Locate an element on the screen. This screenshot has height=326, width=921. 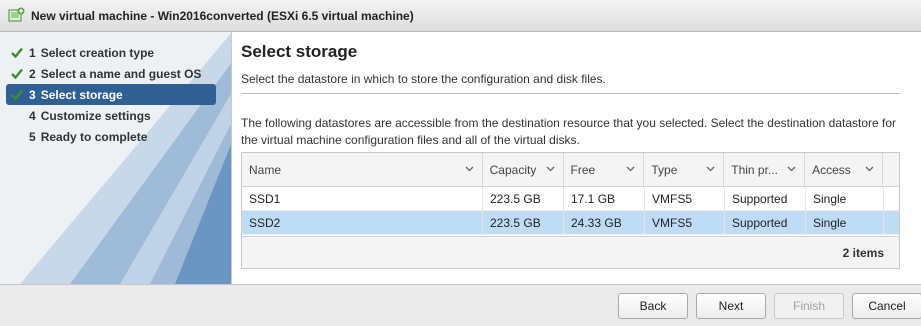
wizard-step-3: 3 Select storage is located at coordinates (111, 94).